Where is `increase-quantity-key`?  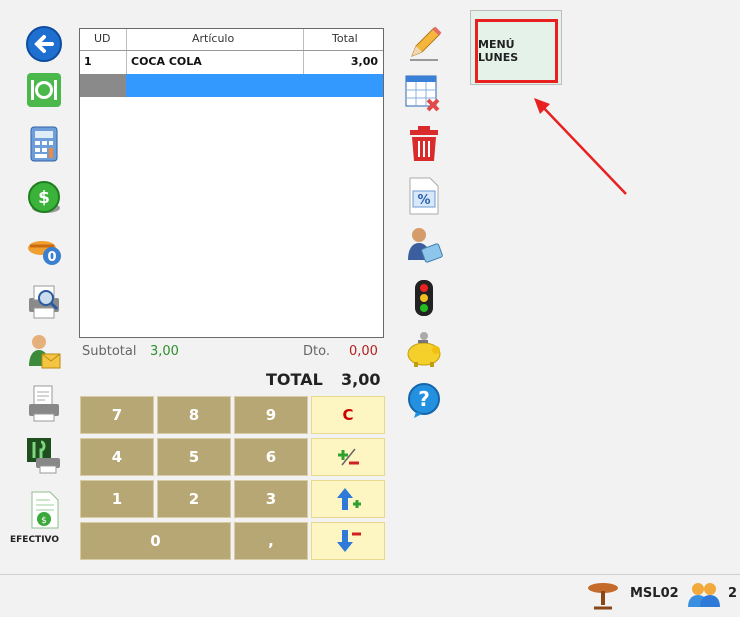 increase-quantity-key is located at coordinates (348, 499).